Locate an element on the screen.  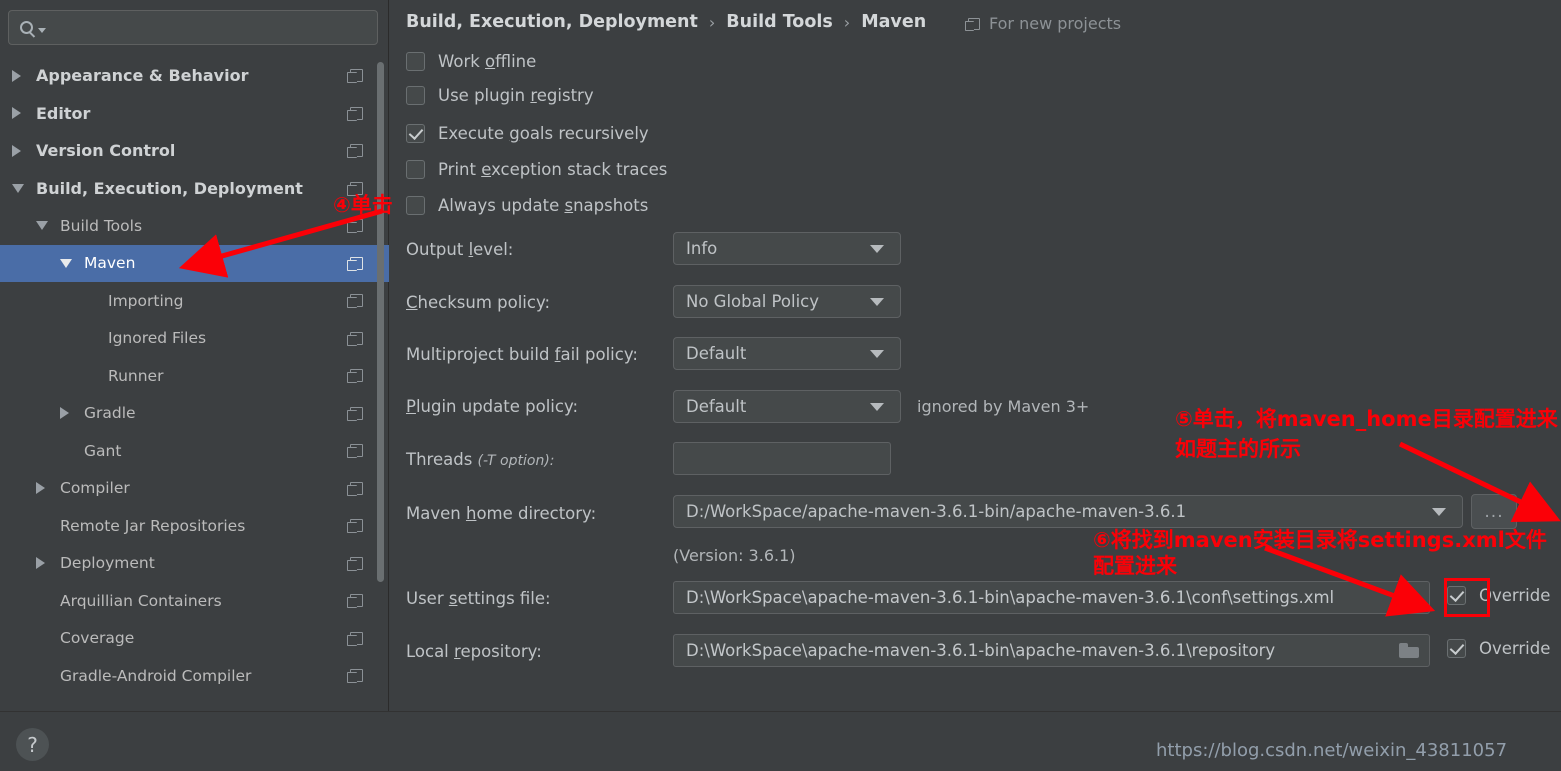
sidebar-item-gradle: Gradle is located at coordinates (194, 414).